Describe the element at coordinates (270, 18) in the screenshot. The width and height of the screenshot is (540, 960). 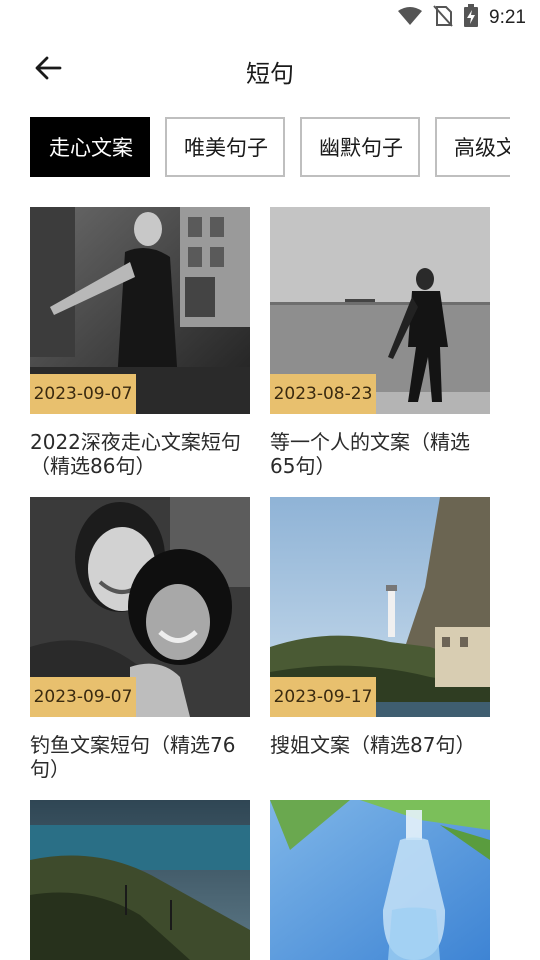
I see `status-bar: 9:21` at that location.